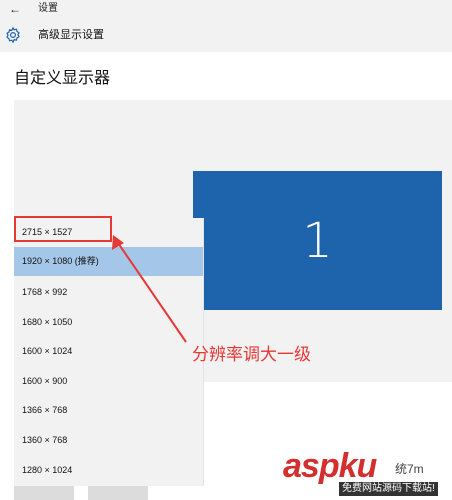 This screenshot has width=452, height=500. I want to click on resolution-option: 2715 × 1527, so click(108, 232).